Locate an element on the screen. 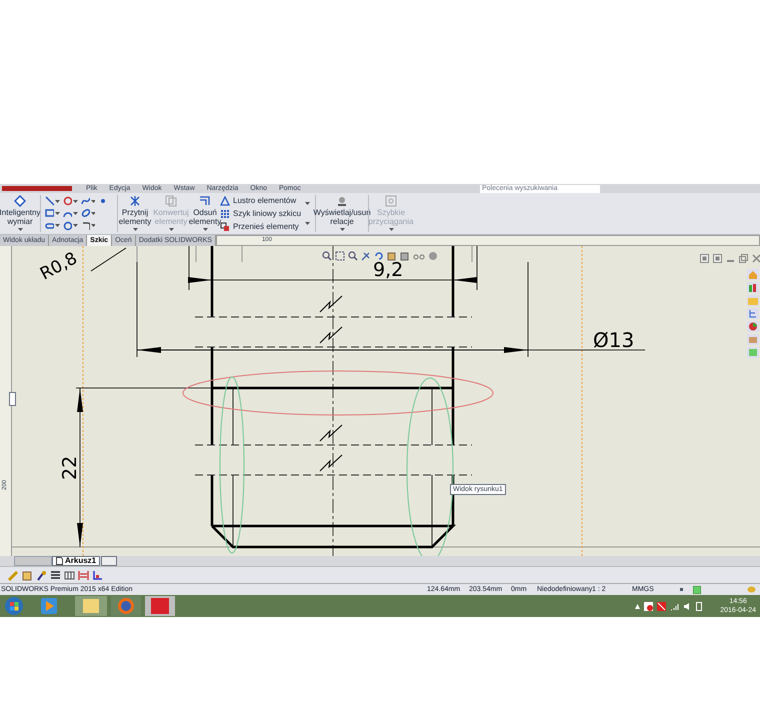 Image resolution: width=760 pixels, height=712 pixels. dimension-text: R0,8 is located at coordinates (58, 266).